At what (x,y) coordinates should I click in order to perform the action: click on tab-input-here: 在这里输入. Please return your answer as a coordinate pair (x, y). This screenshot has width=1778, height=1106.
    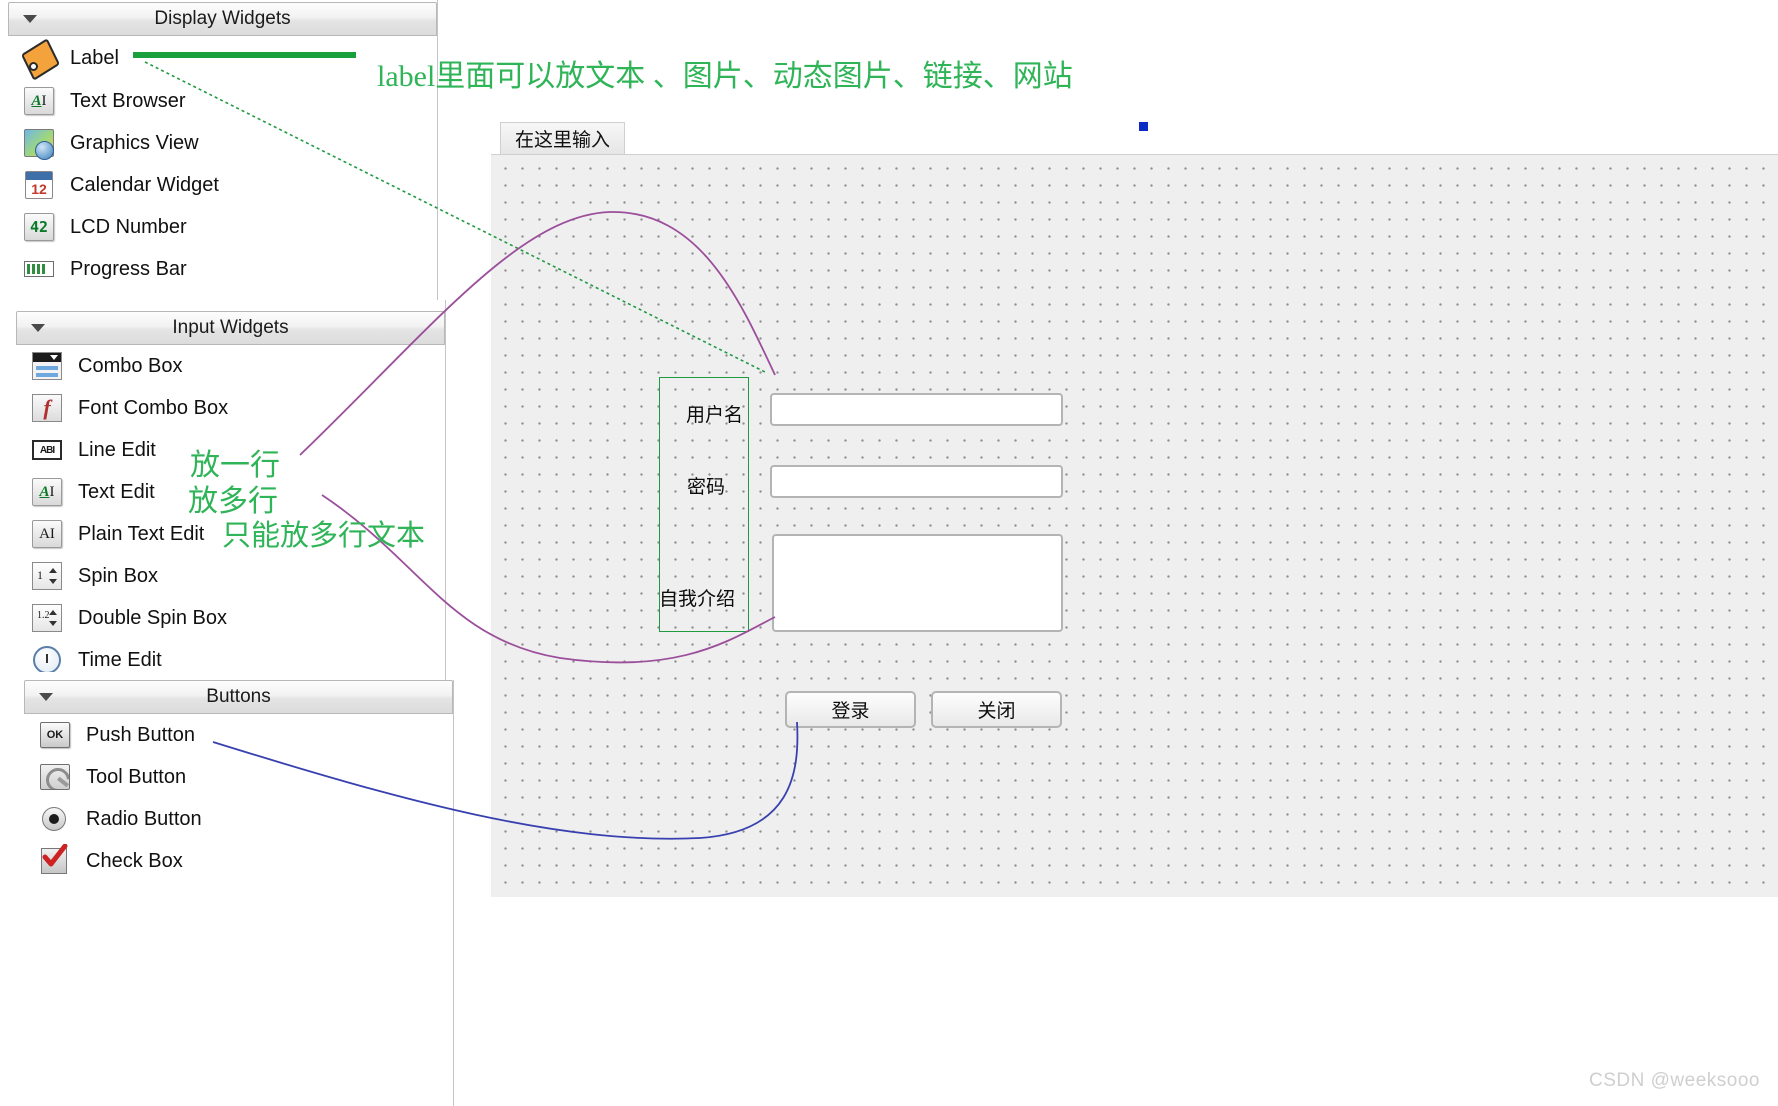
    Looking at the image, I should click on (563, 138).